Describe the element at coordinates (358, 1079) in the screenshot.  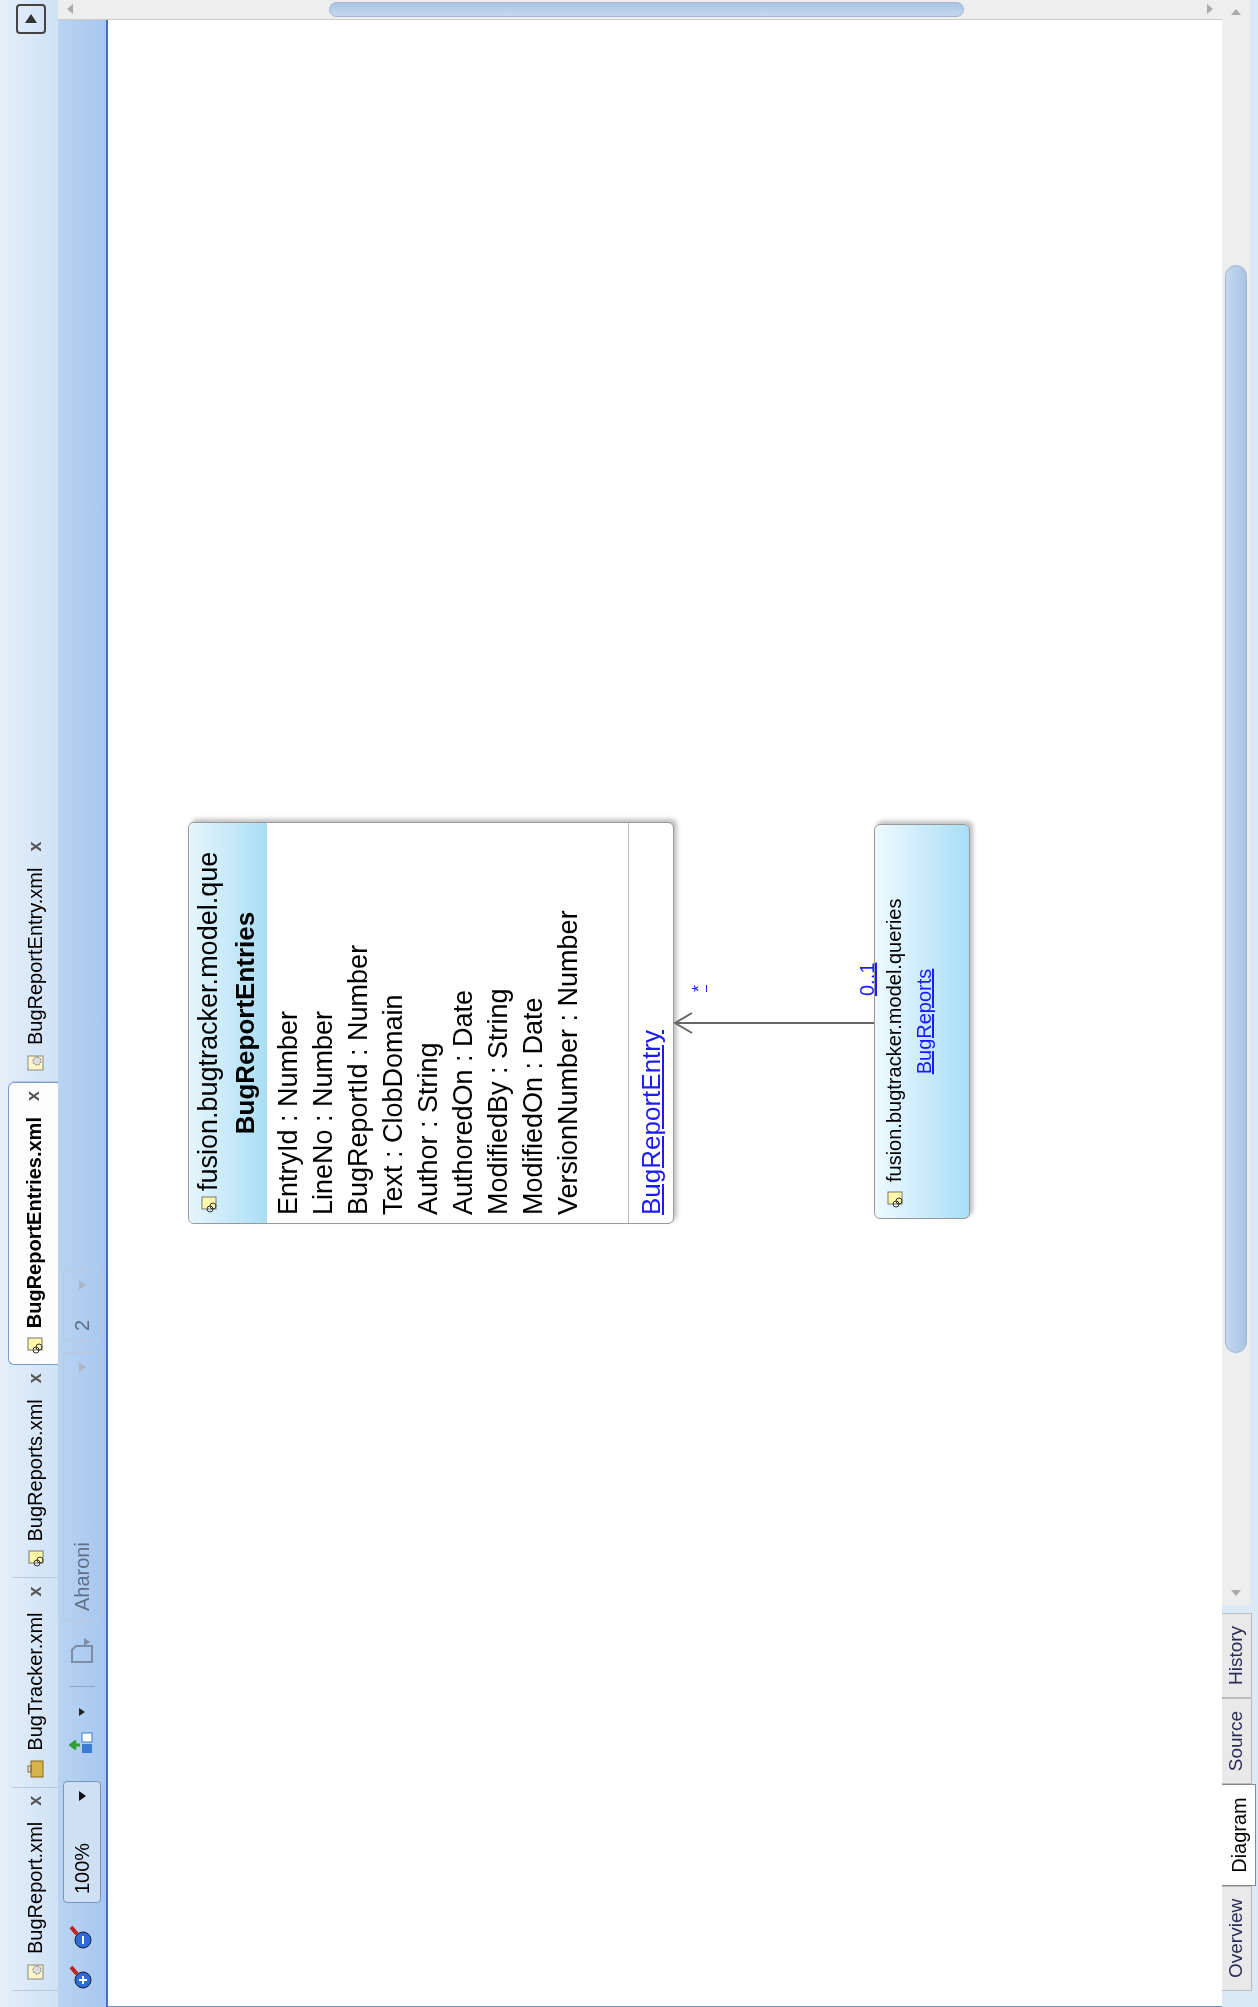
I see `attribute-text: BugReportId : Number` at that location.